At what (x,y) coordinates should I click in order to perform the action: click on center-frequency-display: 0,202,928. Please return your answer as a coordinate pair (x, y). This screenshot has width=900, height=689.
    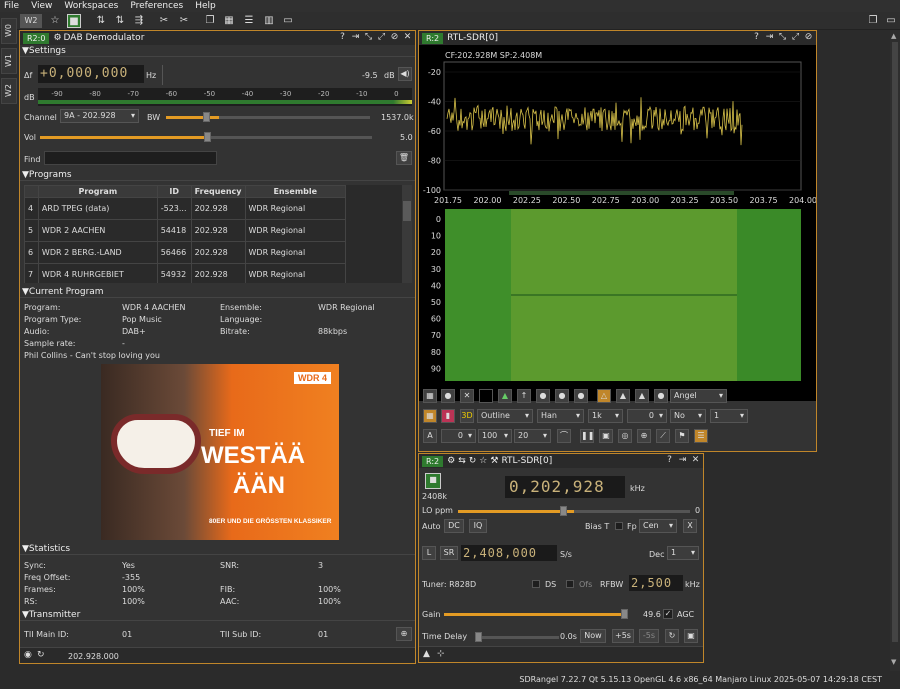
    Looking at the image, I should click on (565, 487).